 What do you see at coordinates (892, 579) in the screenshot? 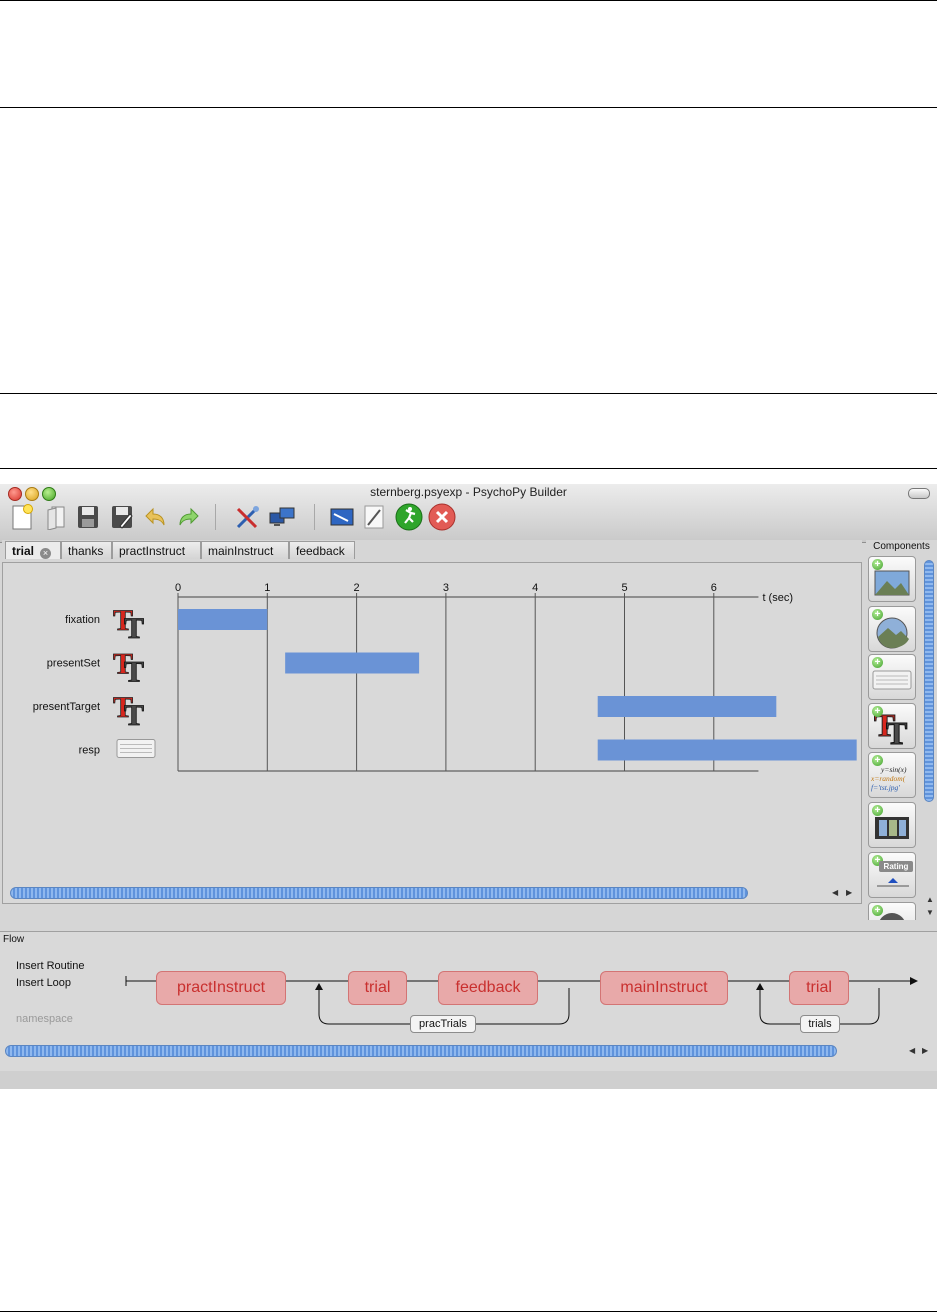
I see `image-component-icon: +` at bounding box center [892, 579].